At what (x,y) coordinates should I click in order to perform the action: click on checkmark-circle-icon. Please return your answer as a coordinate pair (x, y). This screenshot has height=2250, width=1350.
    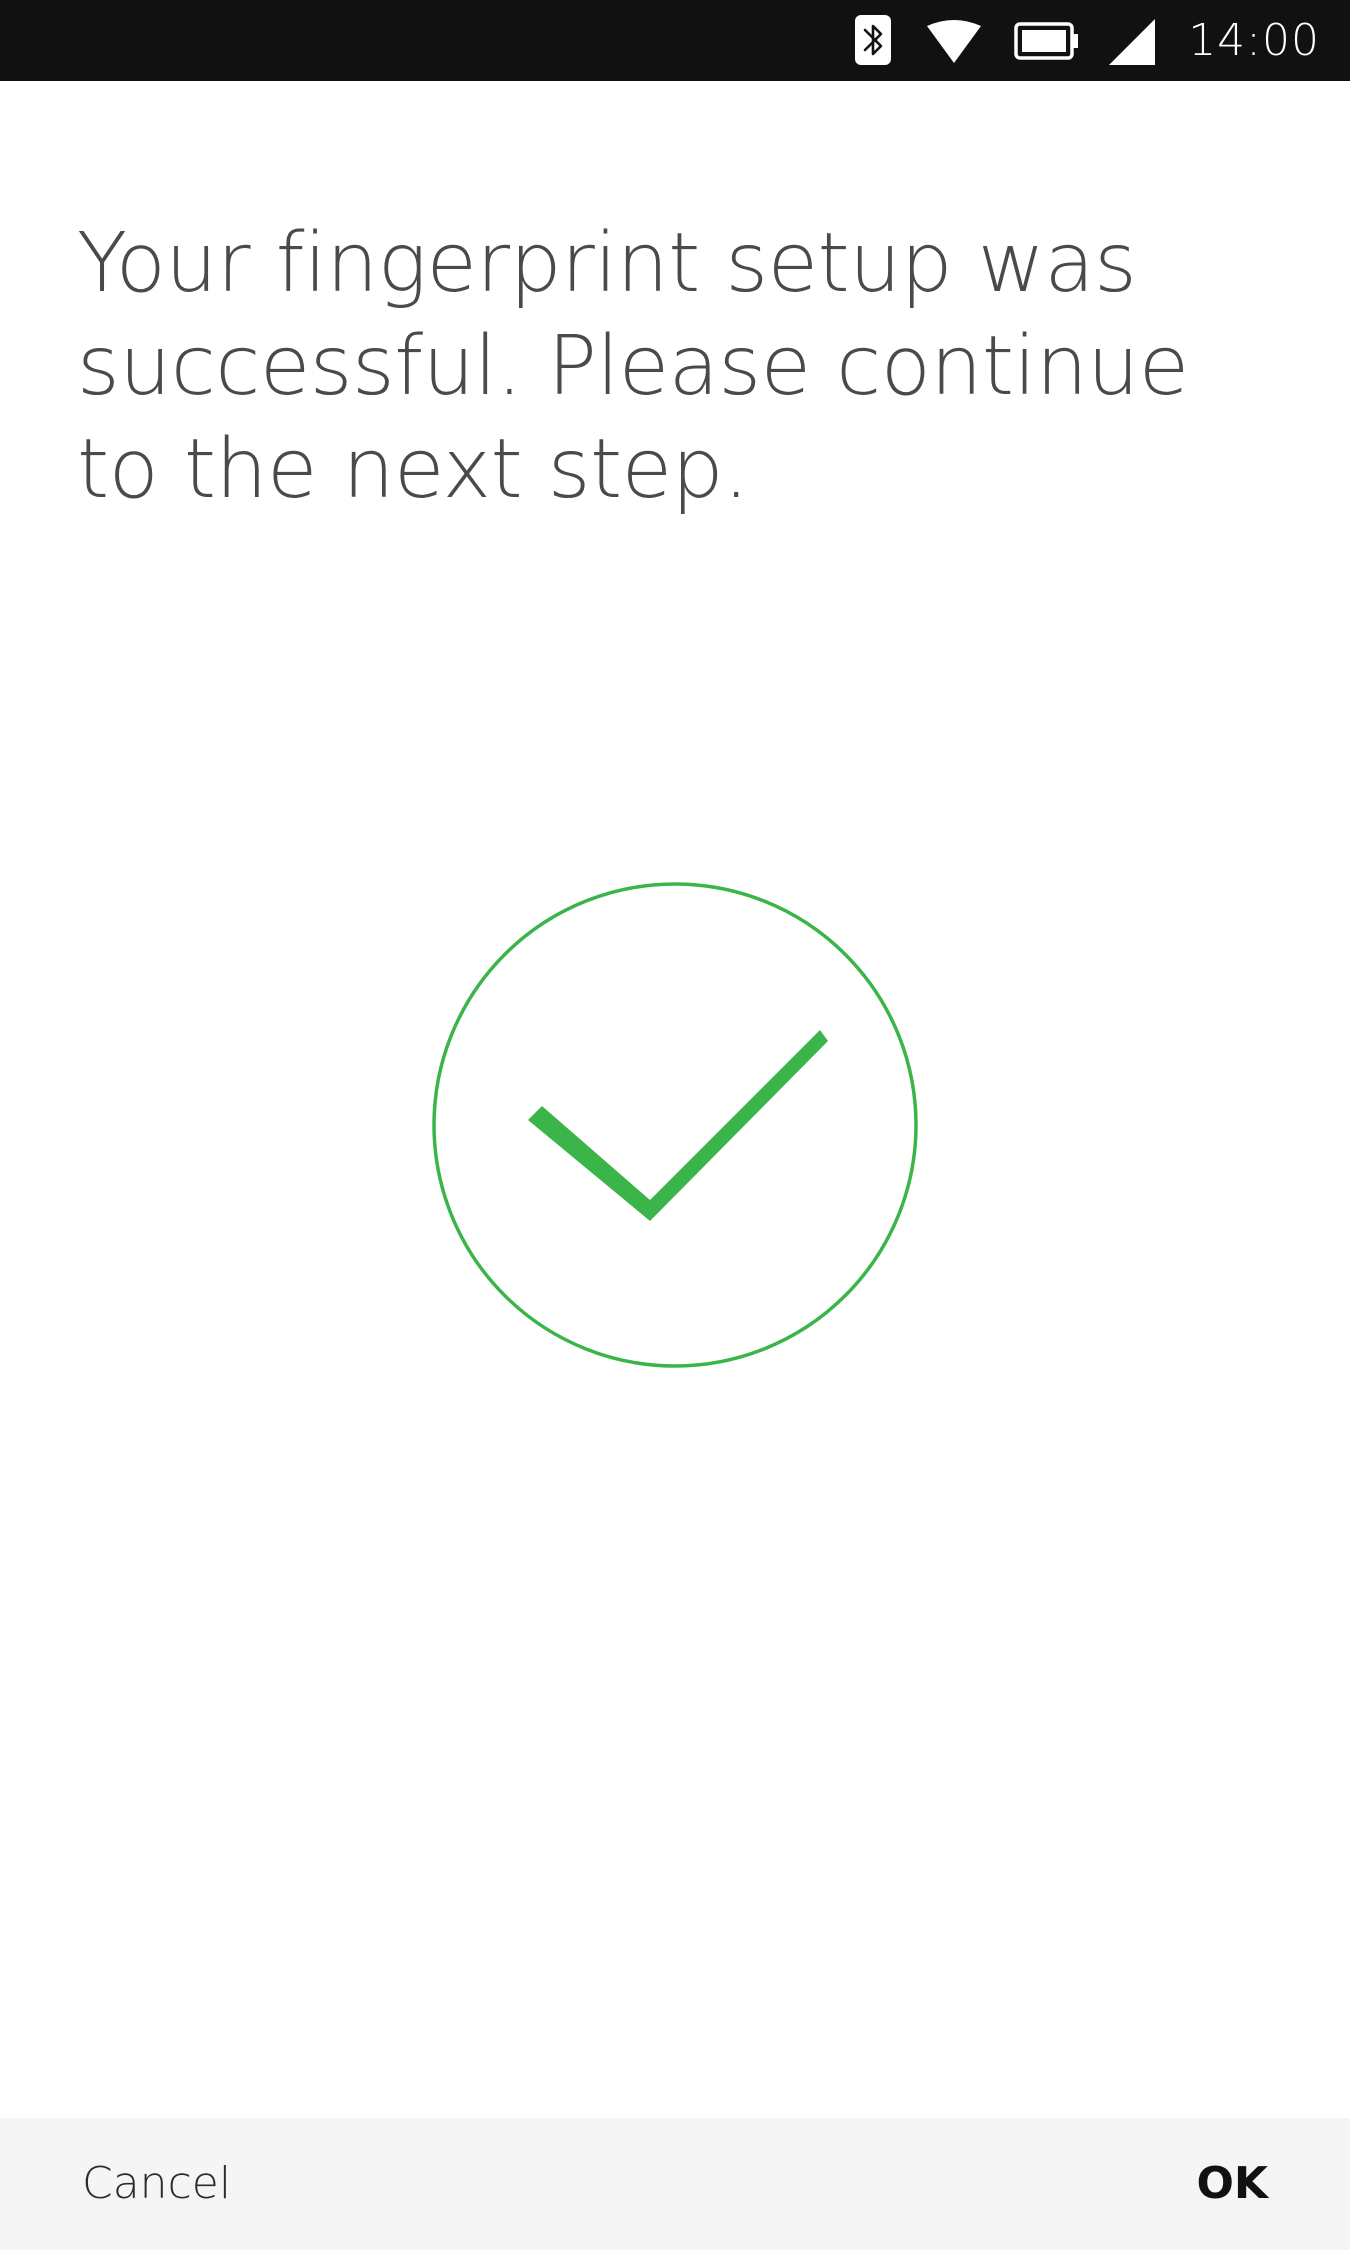
    Looking at the image, I should click on (675, 1125).